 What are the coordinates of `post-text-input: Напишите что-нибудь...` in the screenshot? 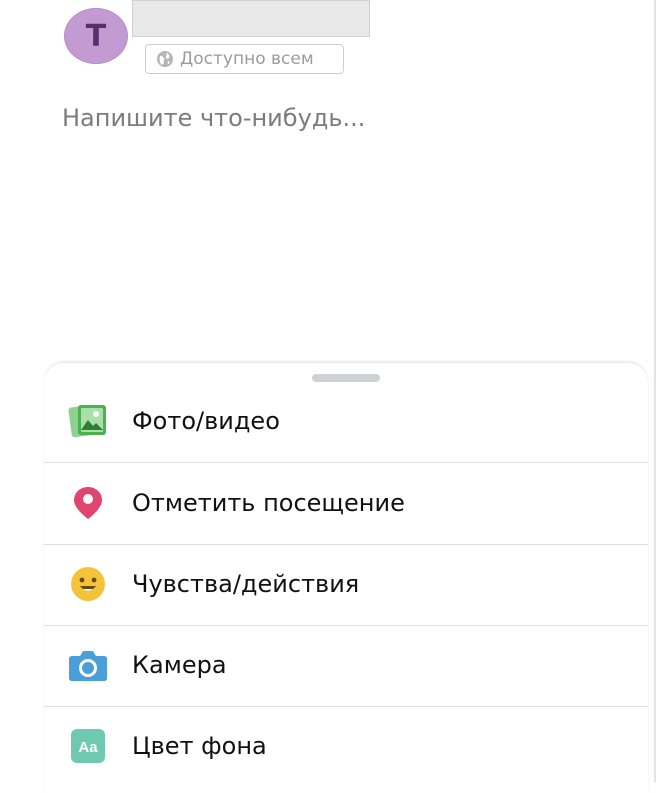 It's located at (213, 118).